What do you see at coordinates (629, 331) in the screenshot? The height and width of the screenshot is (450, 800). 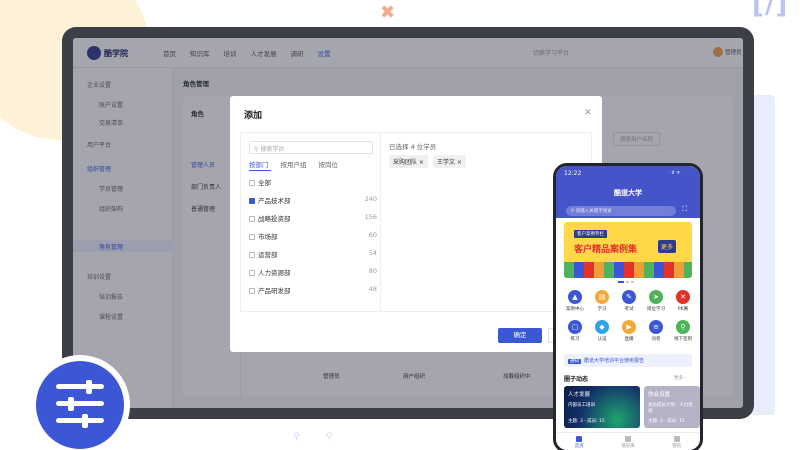 I see `feature-item: ▶ 直播` at bounding box center [629, 331].